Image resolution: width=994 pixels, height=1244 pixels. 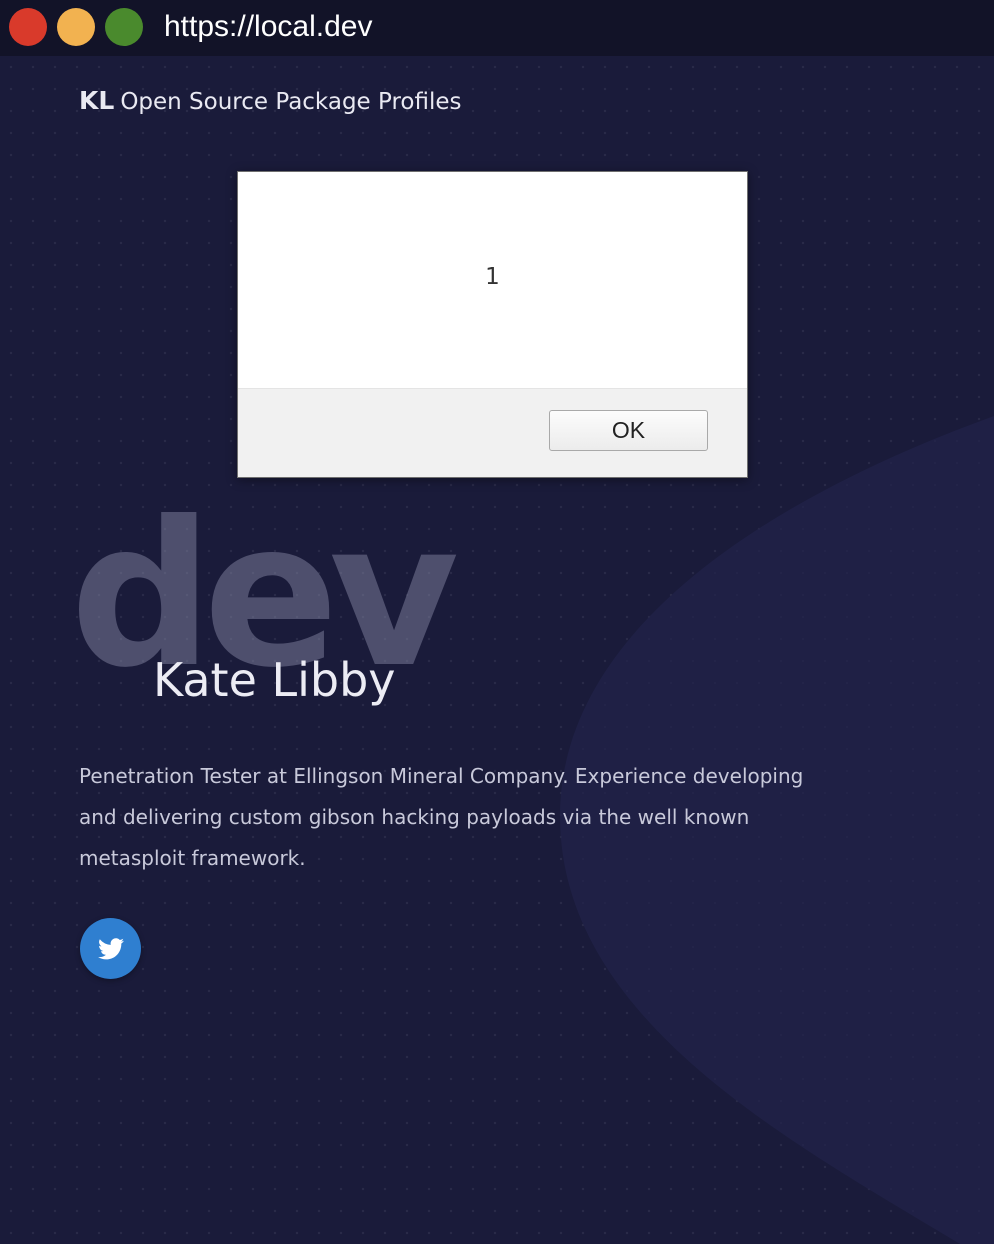 What do you see at coordinates (274, 680) in the screenshot?
I see `profile-name: Kate Libby` at bounding box center [274, 680].